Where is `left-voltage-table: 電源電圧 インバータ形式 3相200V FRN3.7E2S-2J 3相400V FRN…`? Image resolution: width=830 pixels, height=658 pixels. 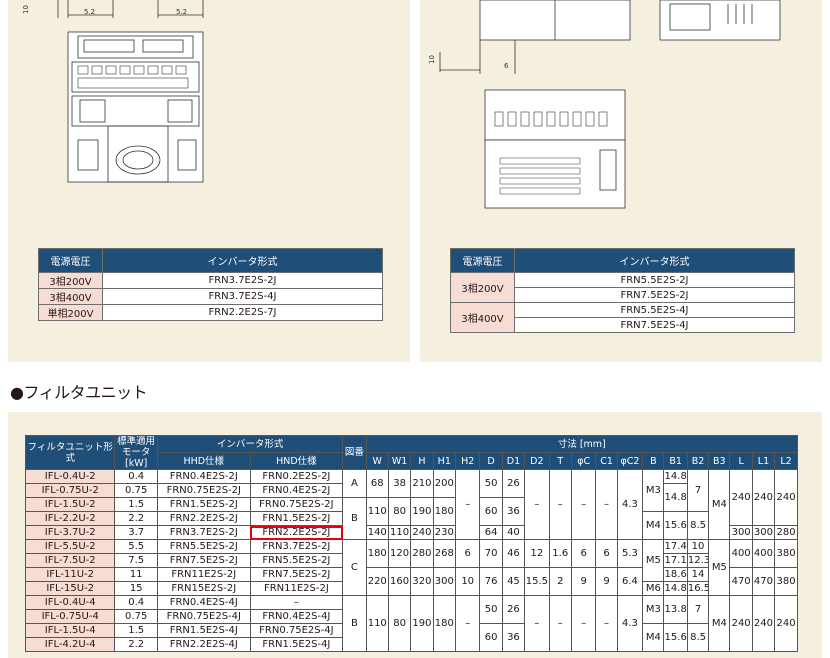
left-voltage-table: 電源電圧 インバータ形式 3相200V FRN3.7E2S-2J 3相400V FRN… is located at coordinates (210, 284).